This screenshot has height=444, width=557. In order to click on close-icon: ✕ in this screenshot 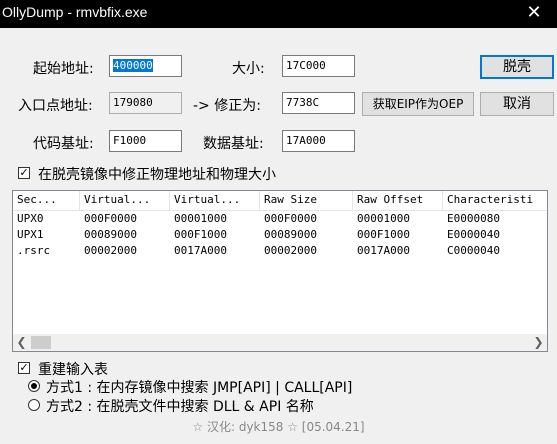, I will do `click(534, 14)`.